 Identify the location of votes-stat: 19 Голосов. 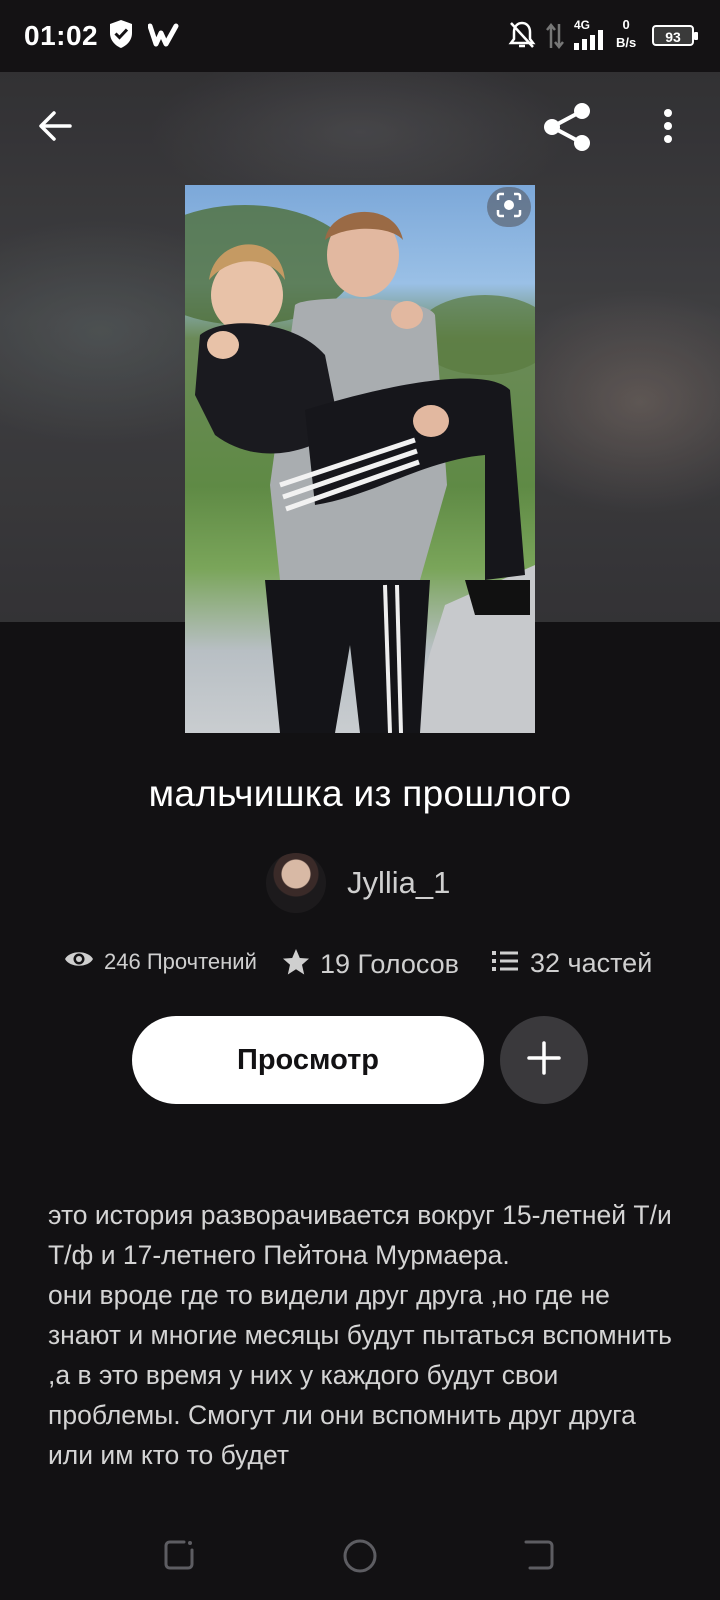
(370, 964).